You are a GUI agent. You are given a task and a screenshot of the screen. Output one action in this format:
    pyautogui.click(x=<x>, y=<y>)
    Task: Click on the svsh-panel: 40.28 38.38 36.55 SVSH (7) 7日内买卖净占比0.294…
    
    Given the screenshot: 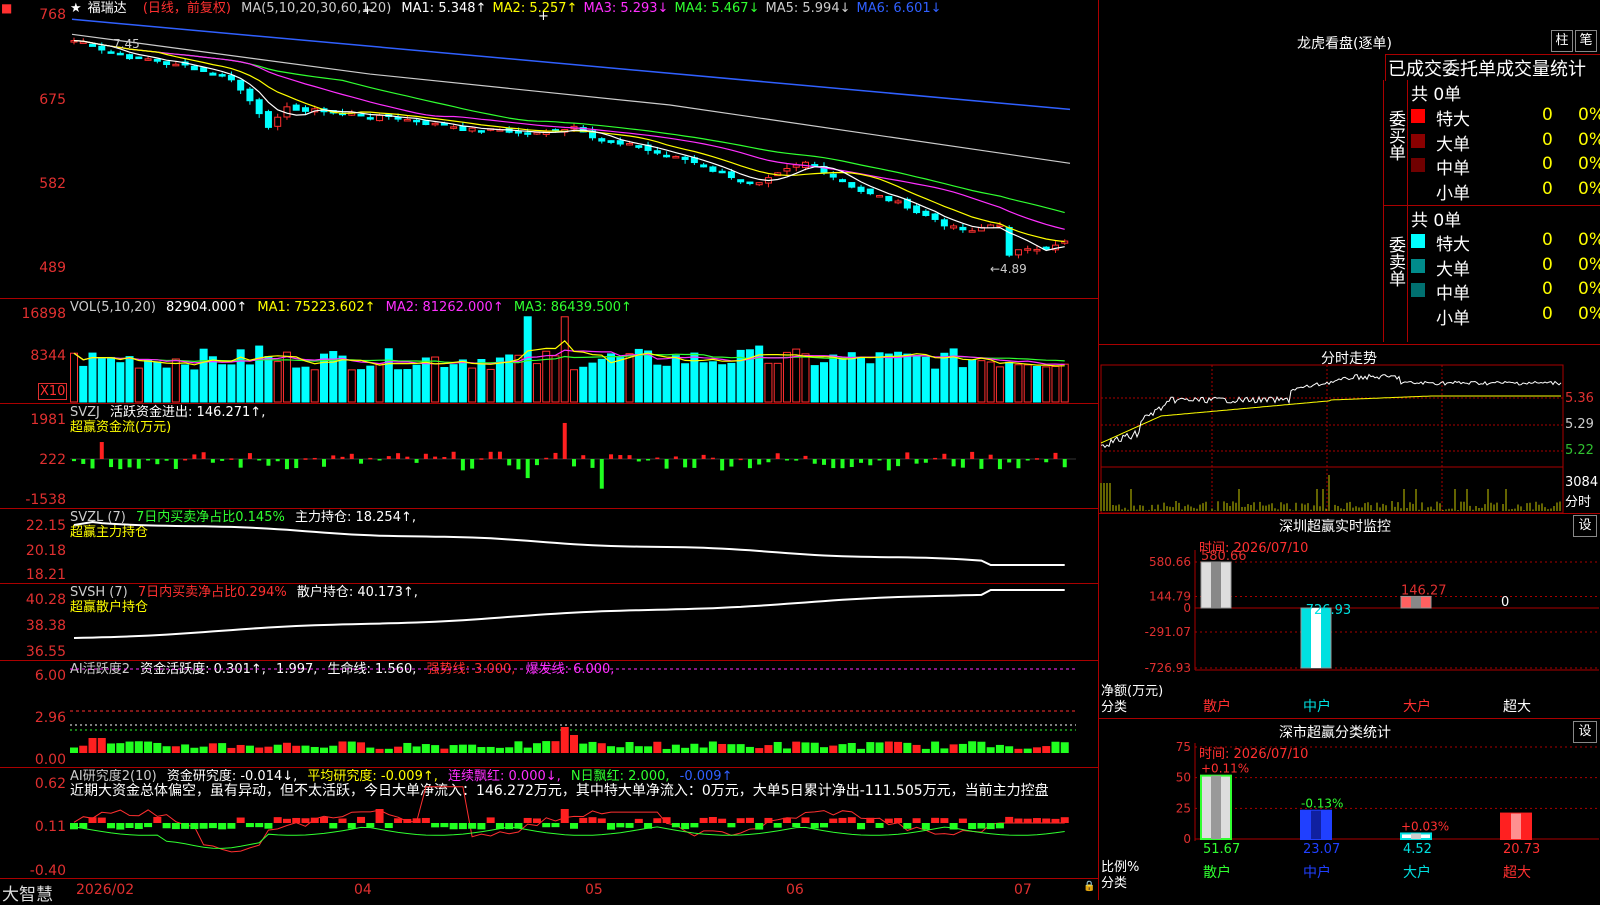 What is the action you would take?
    pyautogui.click(x=549, y=622)
    